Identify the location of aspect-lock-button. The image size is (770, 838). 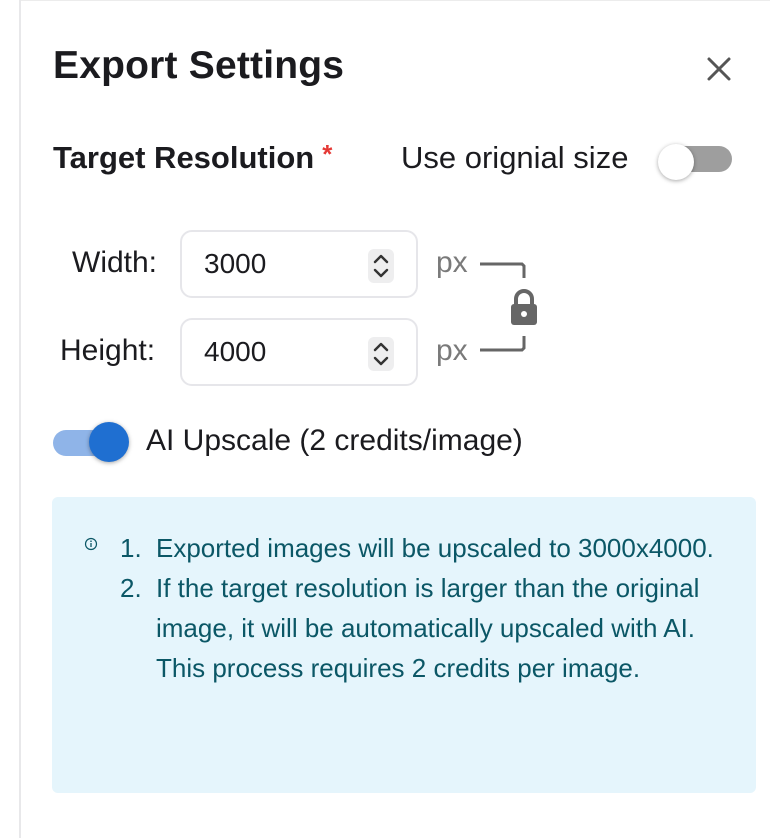
(524, 308).